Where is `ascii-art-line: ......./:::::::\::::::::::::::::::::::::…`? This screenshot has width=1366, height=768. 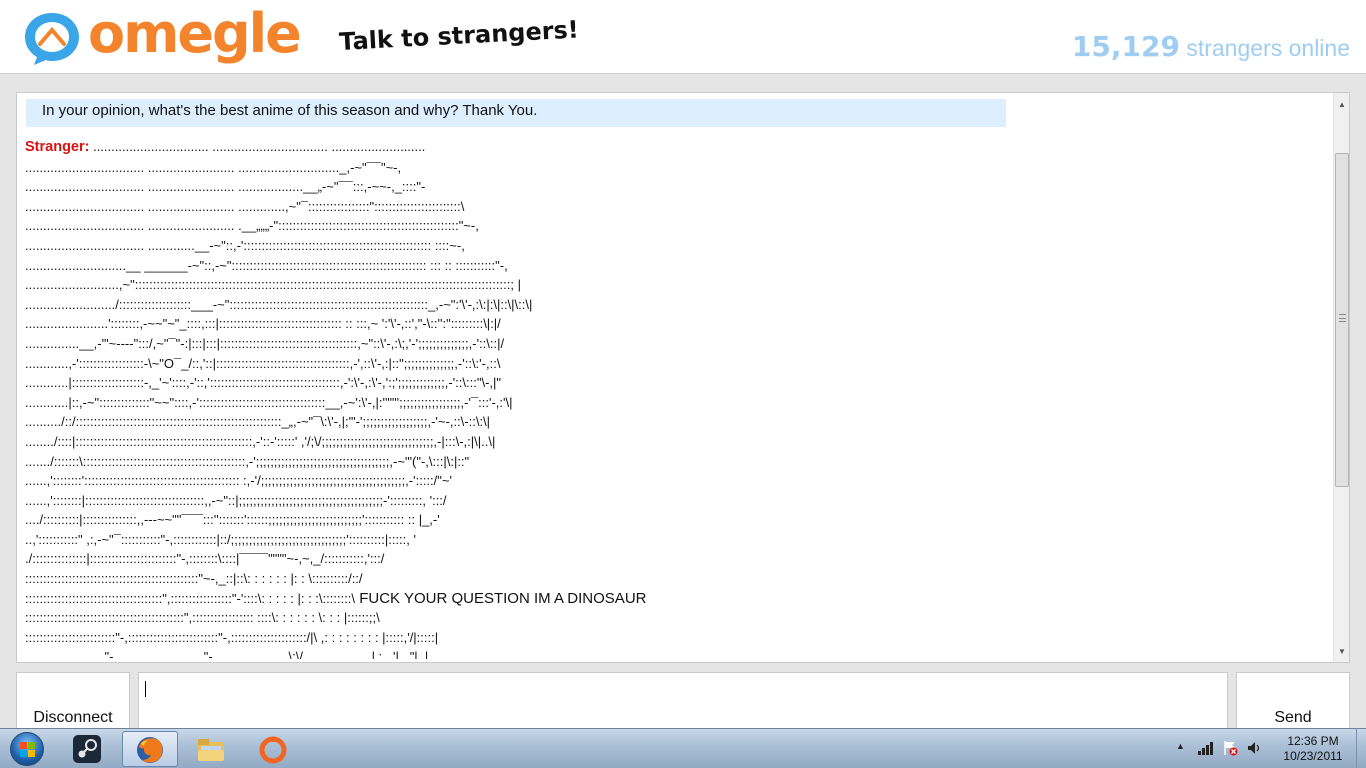 ascii-art-line: ......./:::::::\::::::::::::::::::::::::… is located at coordinates (247, 461).